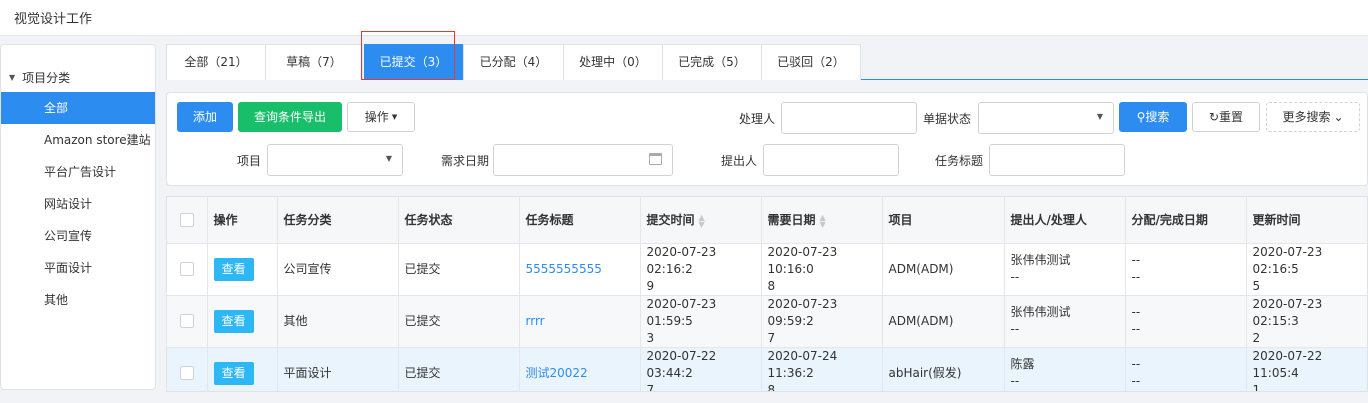 The image size is (1368, 403). I want to click on need-date-line1: 2020-07-23 09:59:2, so click(802, 312).